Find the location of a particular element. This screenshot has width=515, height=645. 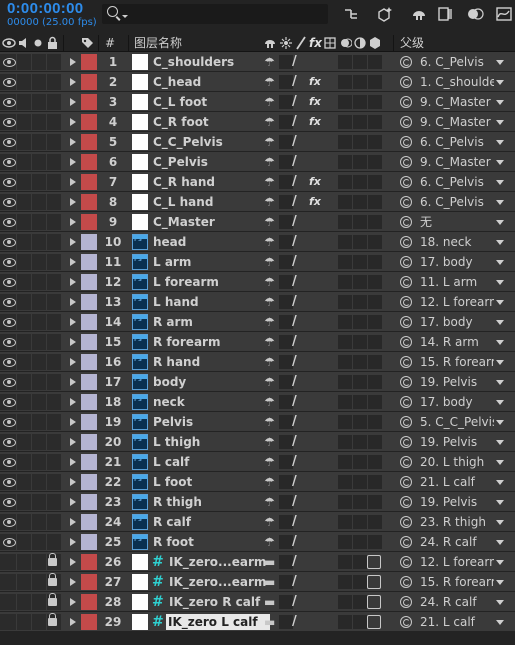

layer-name: L calf is located at coordinates (205, 462).